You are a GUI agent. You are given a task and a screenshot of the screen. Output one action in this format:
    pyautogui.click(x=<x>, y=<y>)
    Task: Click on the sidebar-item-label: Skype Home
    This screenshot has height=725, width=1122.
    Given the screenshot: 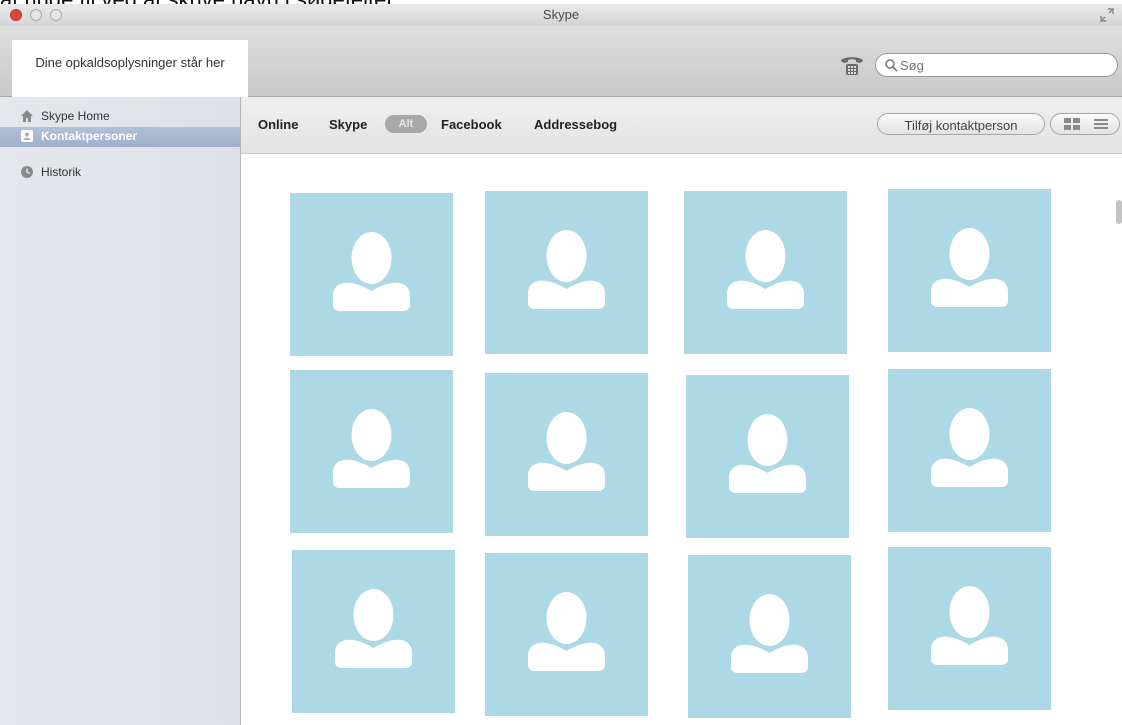 What is the action you would take?
    pyautogui.click(x=75, y=116)
    